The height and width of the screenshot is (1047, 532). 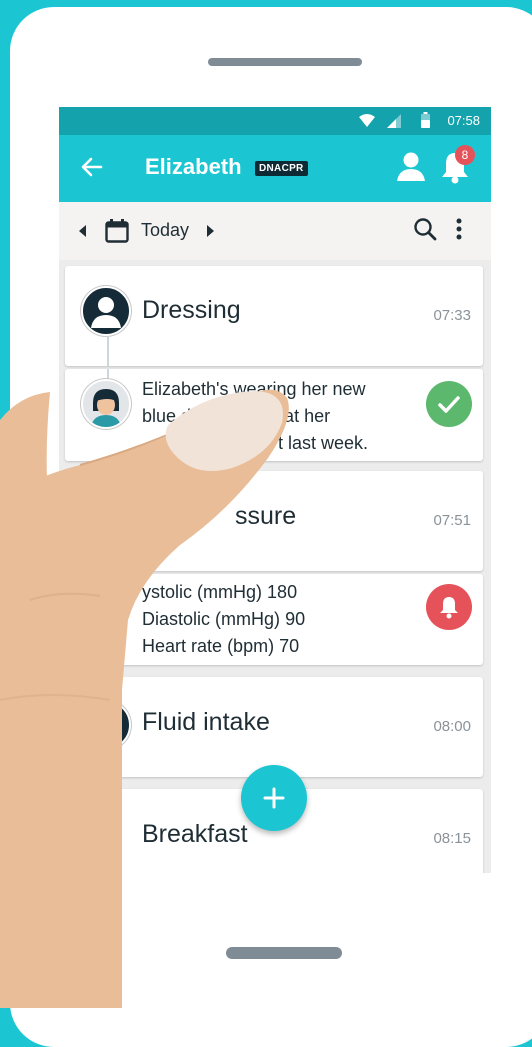 What do you see at coordinates (285, 62) in the screenshot?
I see `phone-speaker` at bounding box center [285, 62].